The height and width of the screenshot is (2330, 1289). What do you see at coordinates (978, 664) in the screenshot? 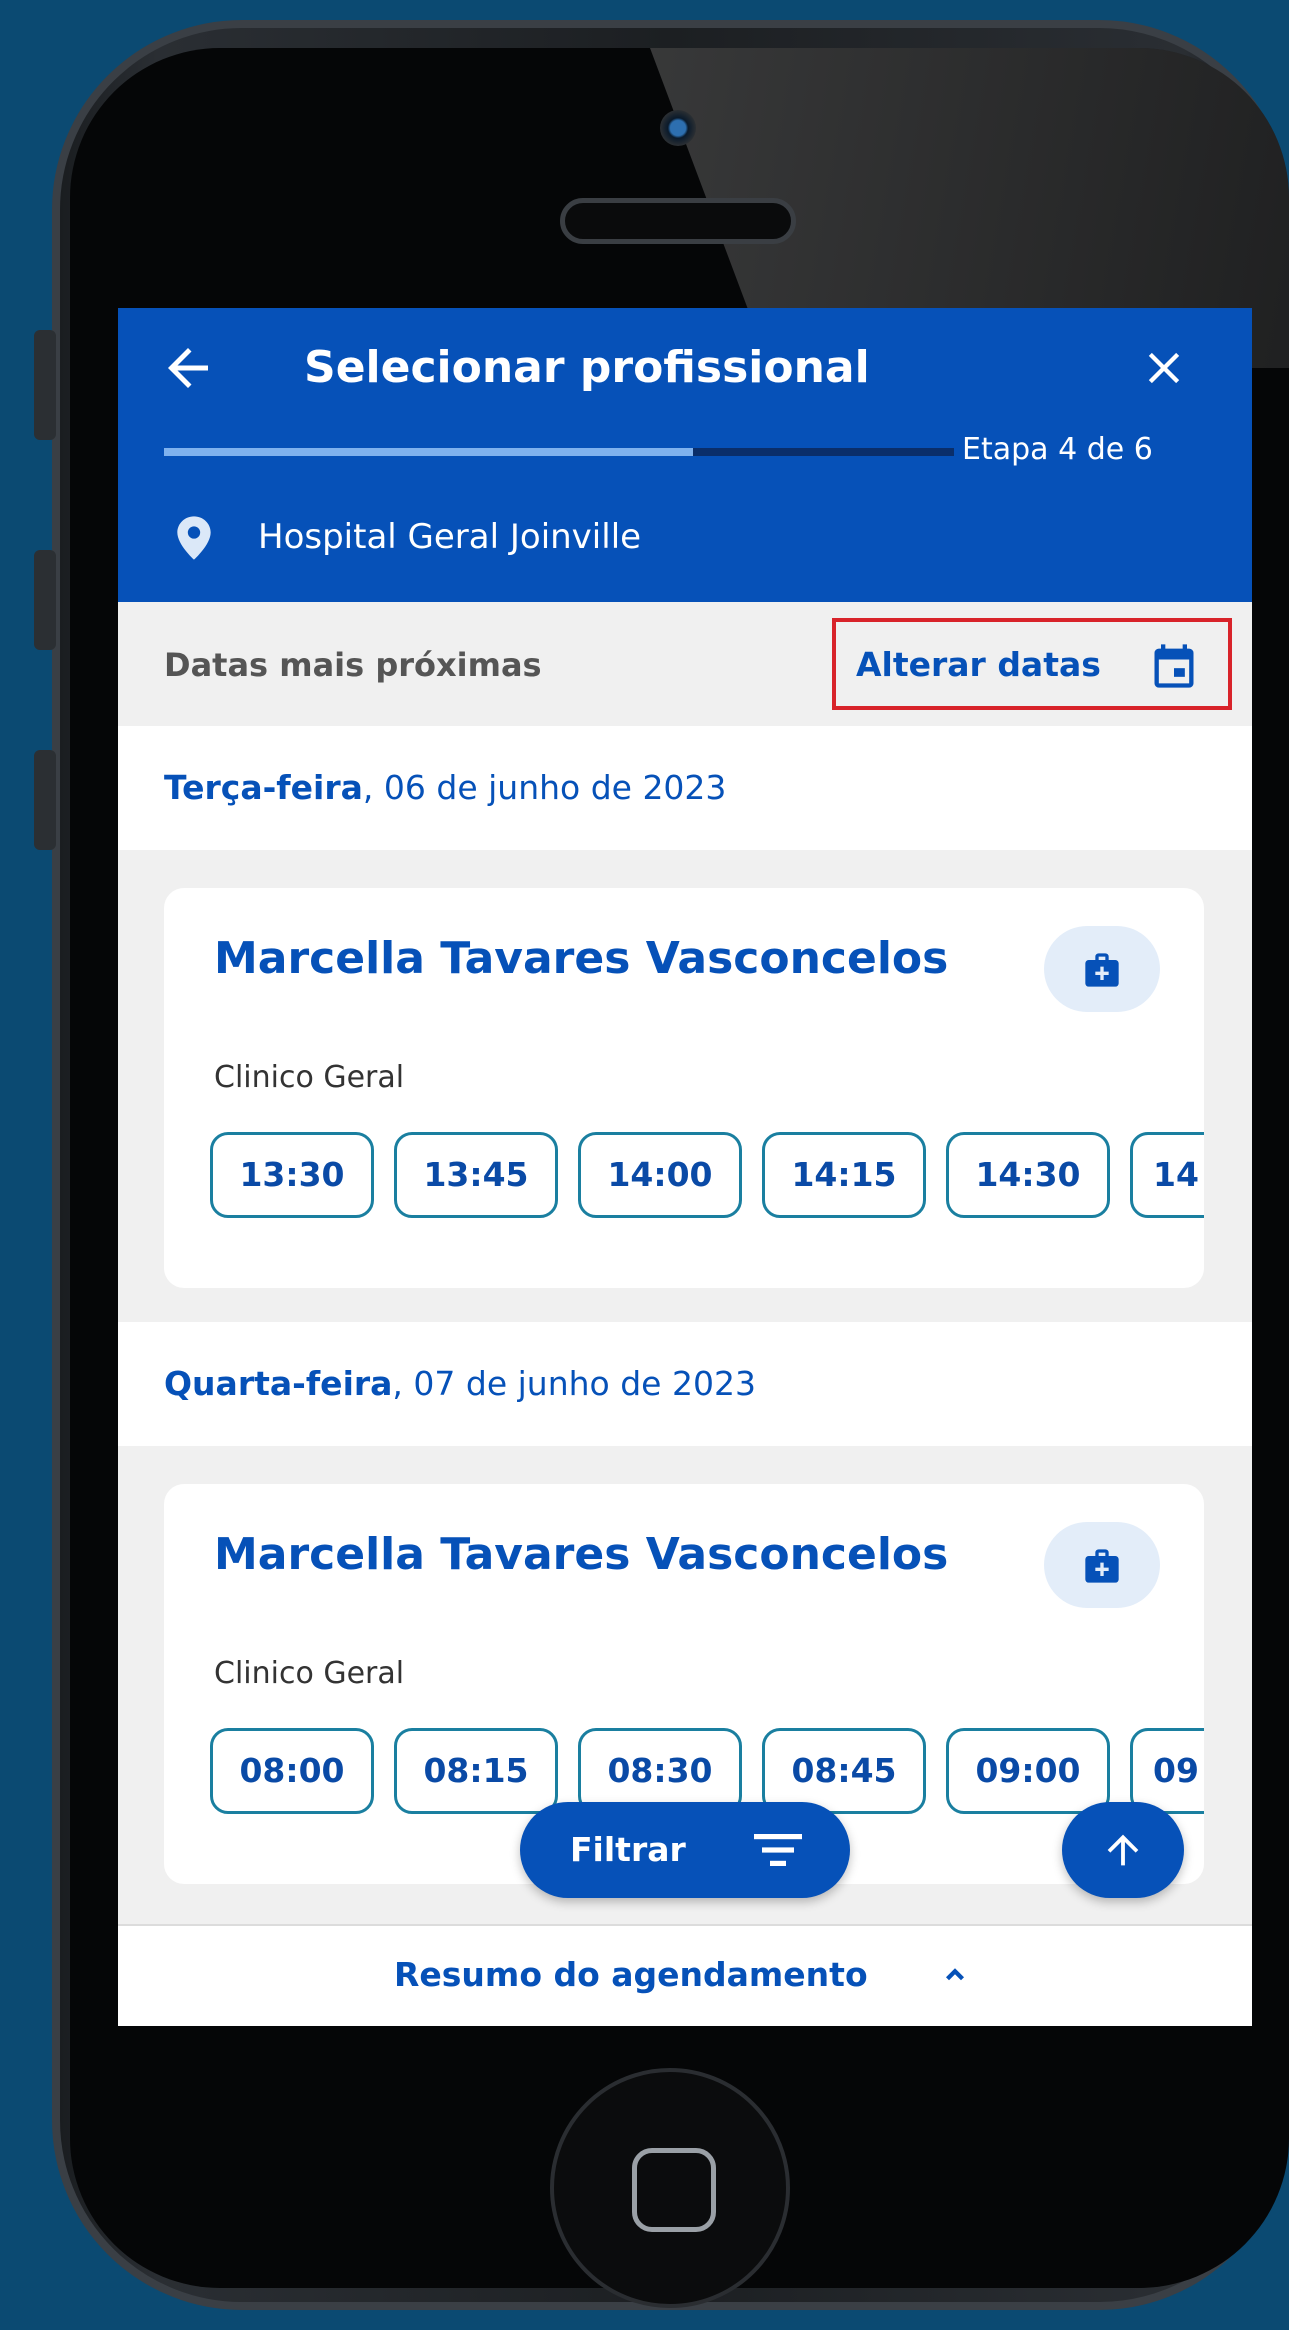
I see `change-dates-label: Alterar datas` at bounding box center [978, 664].